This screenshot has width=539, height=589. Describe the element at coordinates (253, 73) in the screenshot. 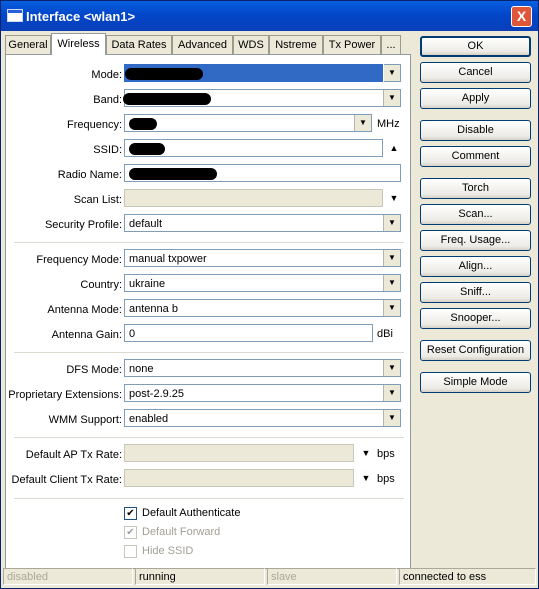

I see `mode-select` at that location.